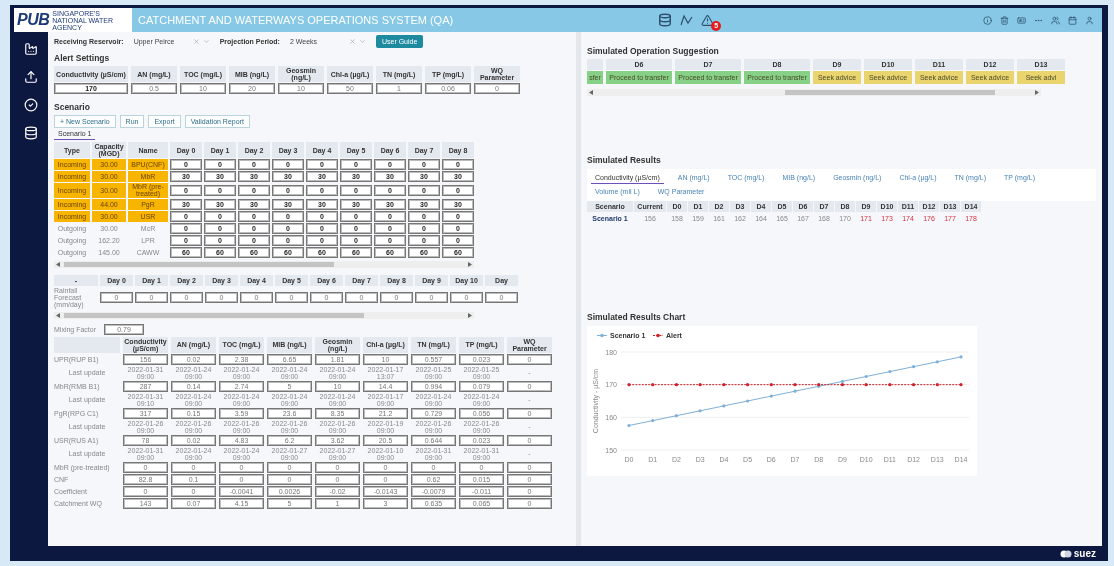 This screenshot has width=1114, height=566. I want to click on section-title: Scenario, so click(72, 107).